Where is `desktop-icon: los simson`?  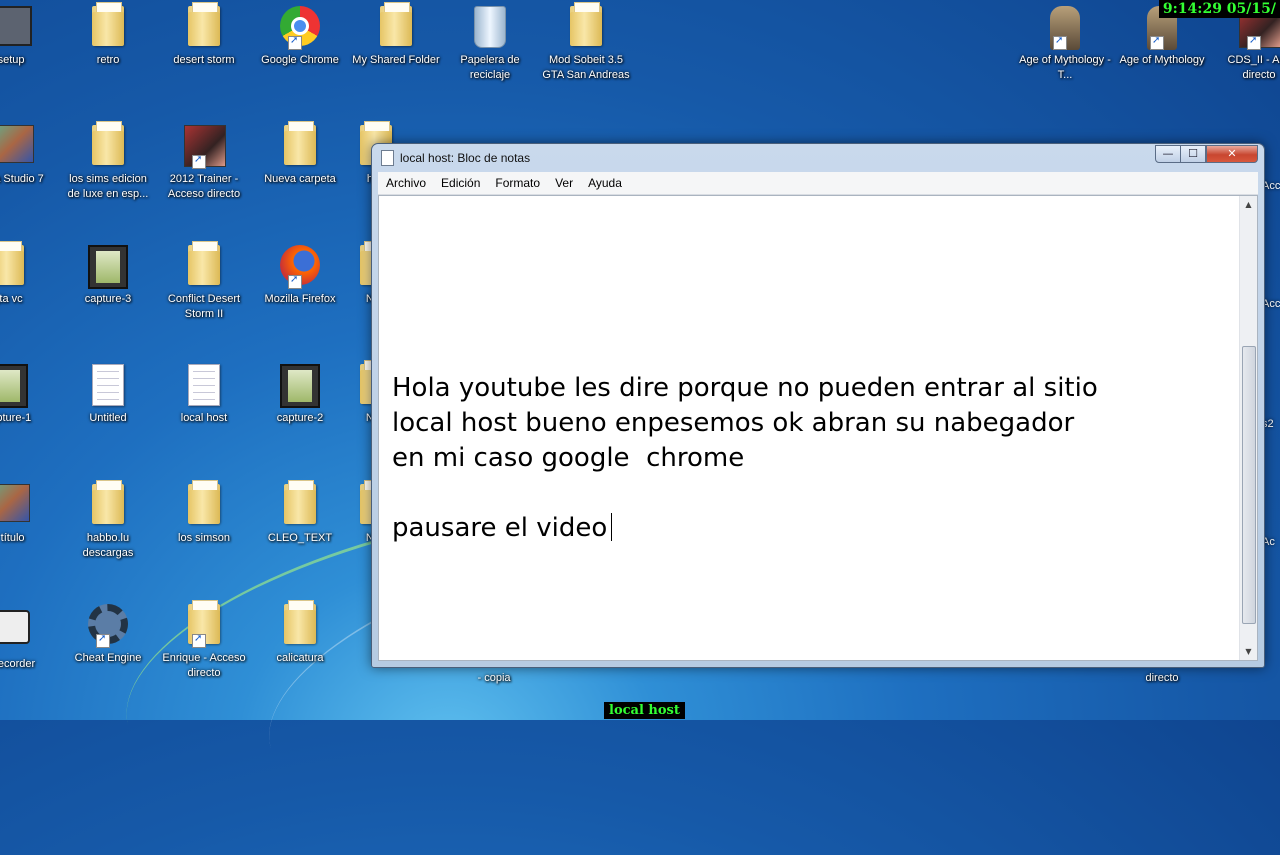 desktop-icon: los simson is located at coordinates (204, 513).